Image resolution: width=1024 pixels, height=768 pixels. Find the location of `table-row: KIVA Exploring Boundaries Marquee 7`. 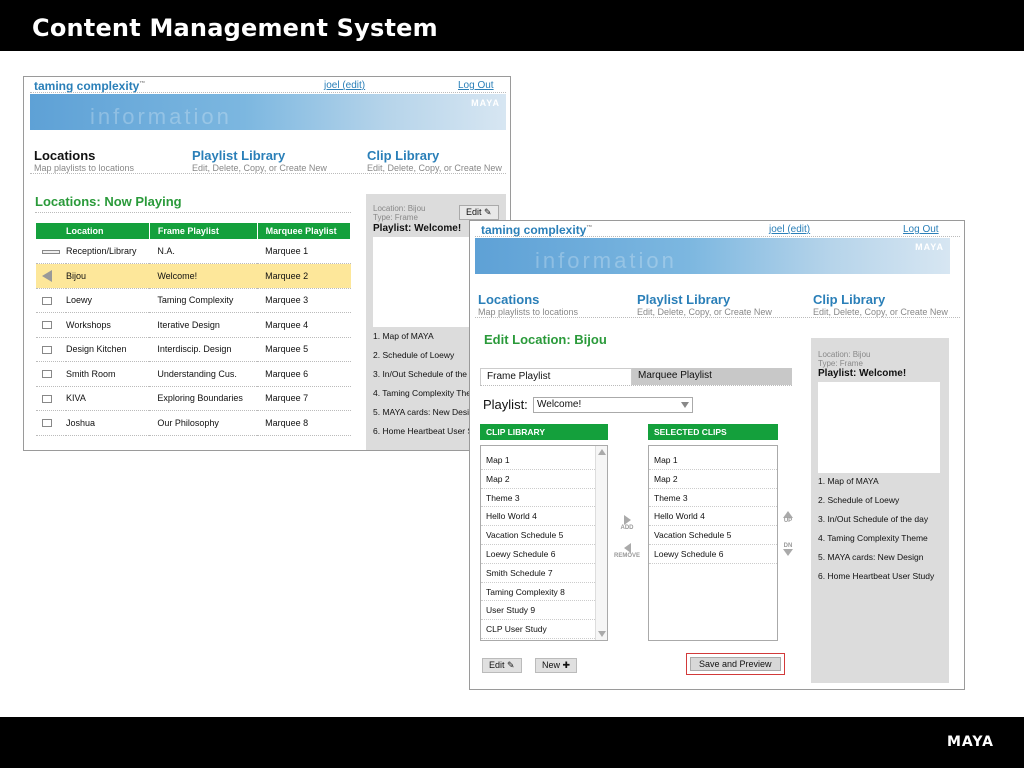

table-row: KIVA Exploring Boundaries Marquee 7 is located at coordinates (193, 398).